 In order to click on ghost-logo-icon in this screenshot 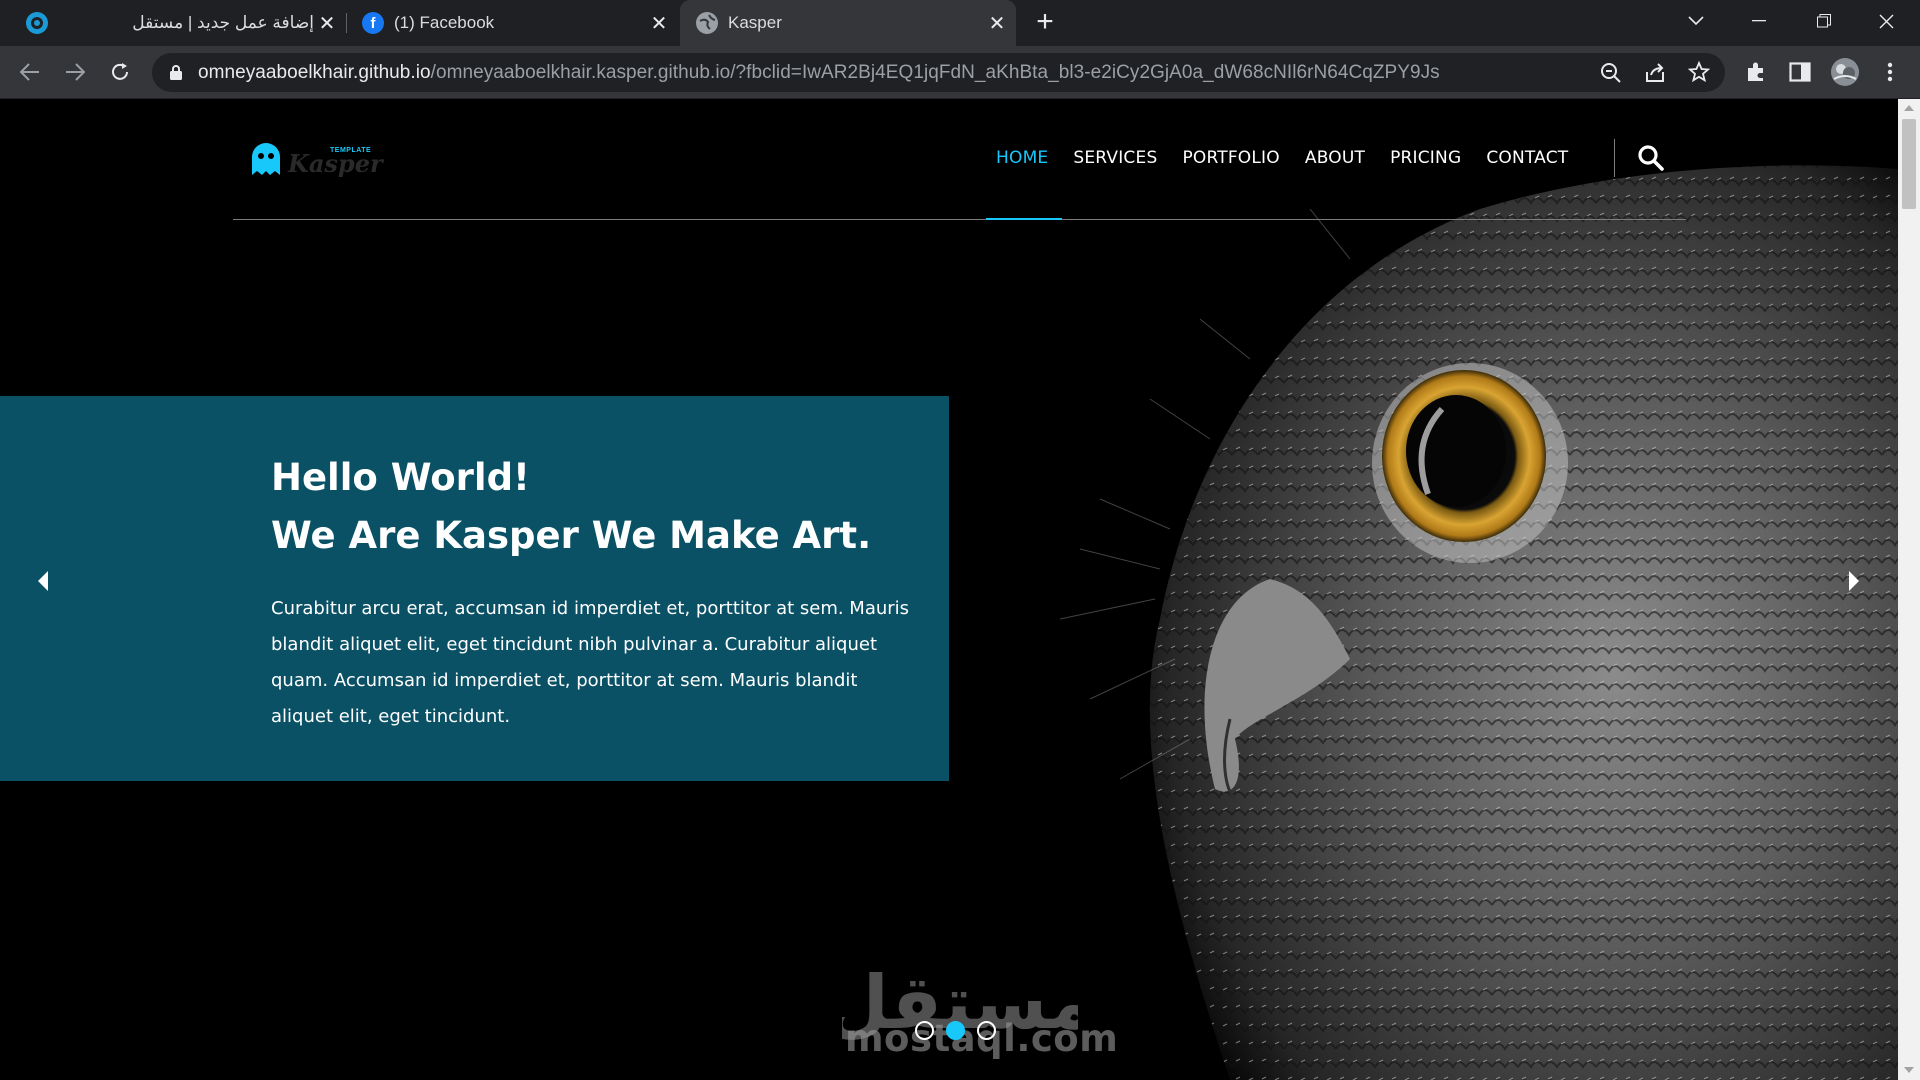, I will do `click(266, 159)`.